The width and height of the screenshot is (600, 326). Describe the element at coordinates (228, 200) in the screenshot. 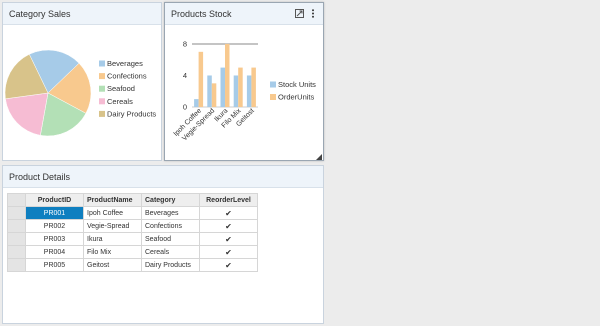

I see `column-header-reorderlevel: ReorderLevel` at that location.